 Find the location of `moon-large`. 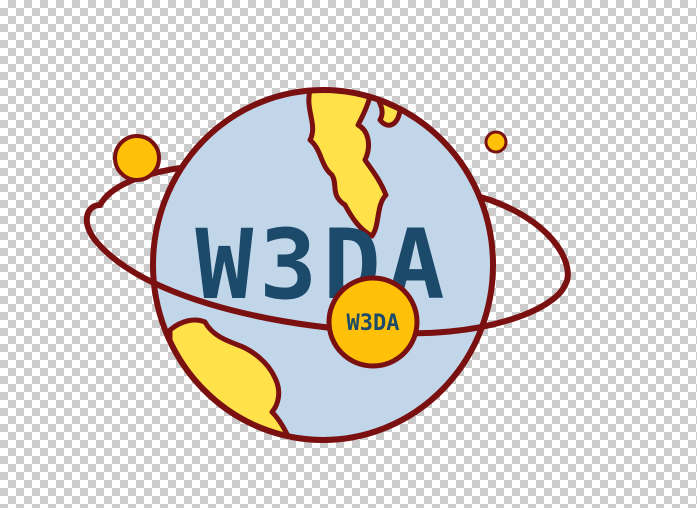

moon-large is located at coordinates (137, 158).